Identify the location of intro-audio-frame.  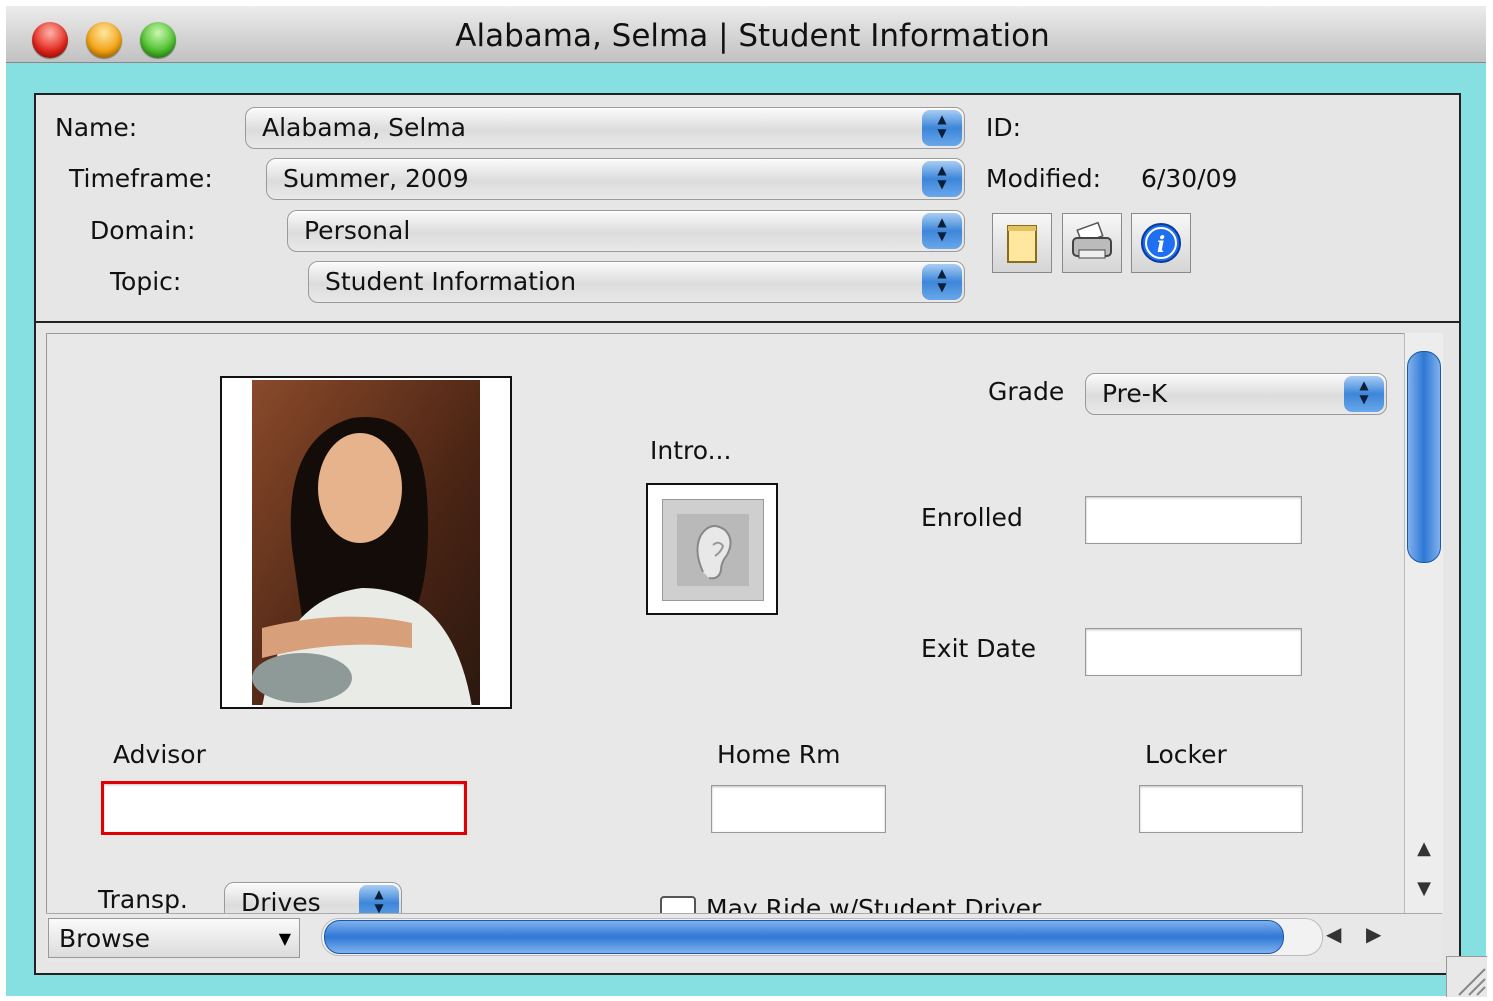
(713, 550).